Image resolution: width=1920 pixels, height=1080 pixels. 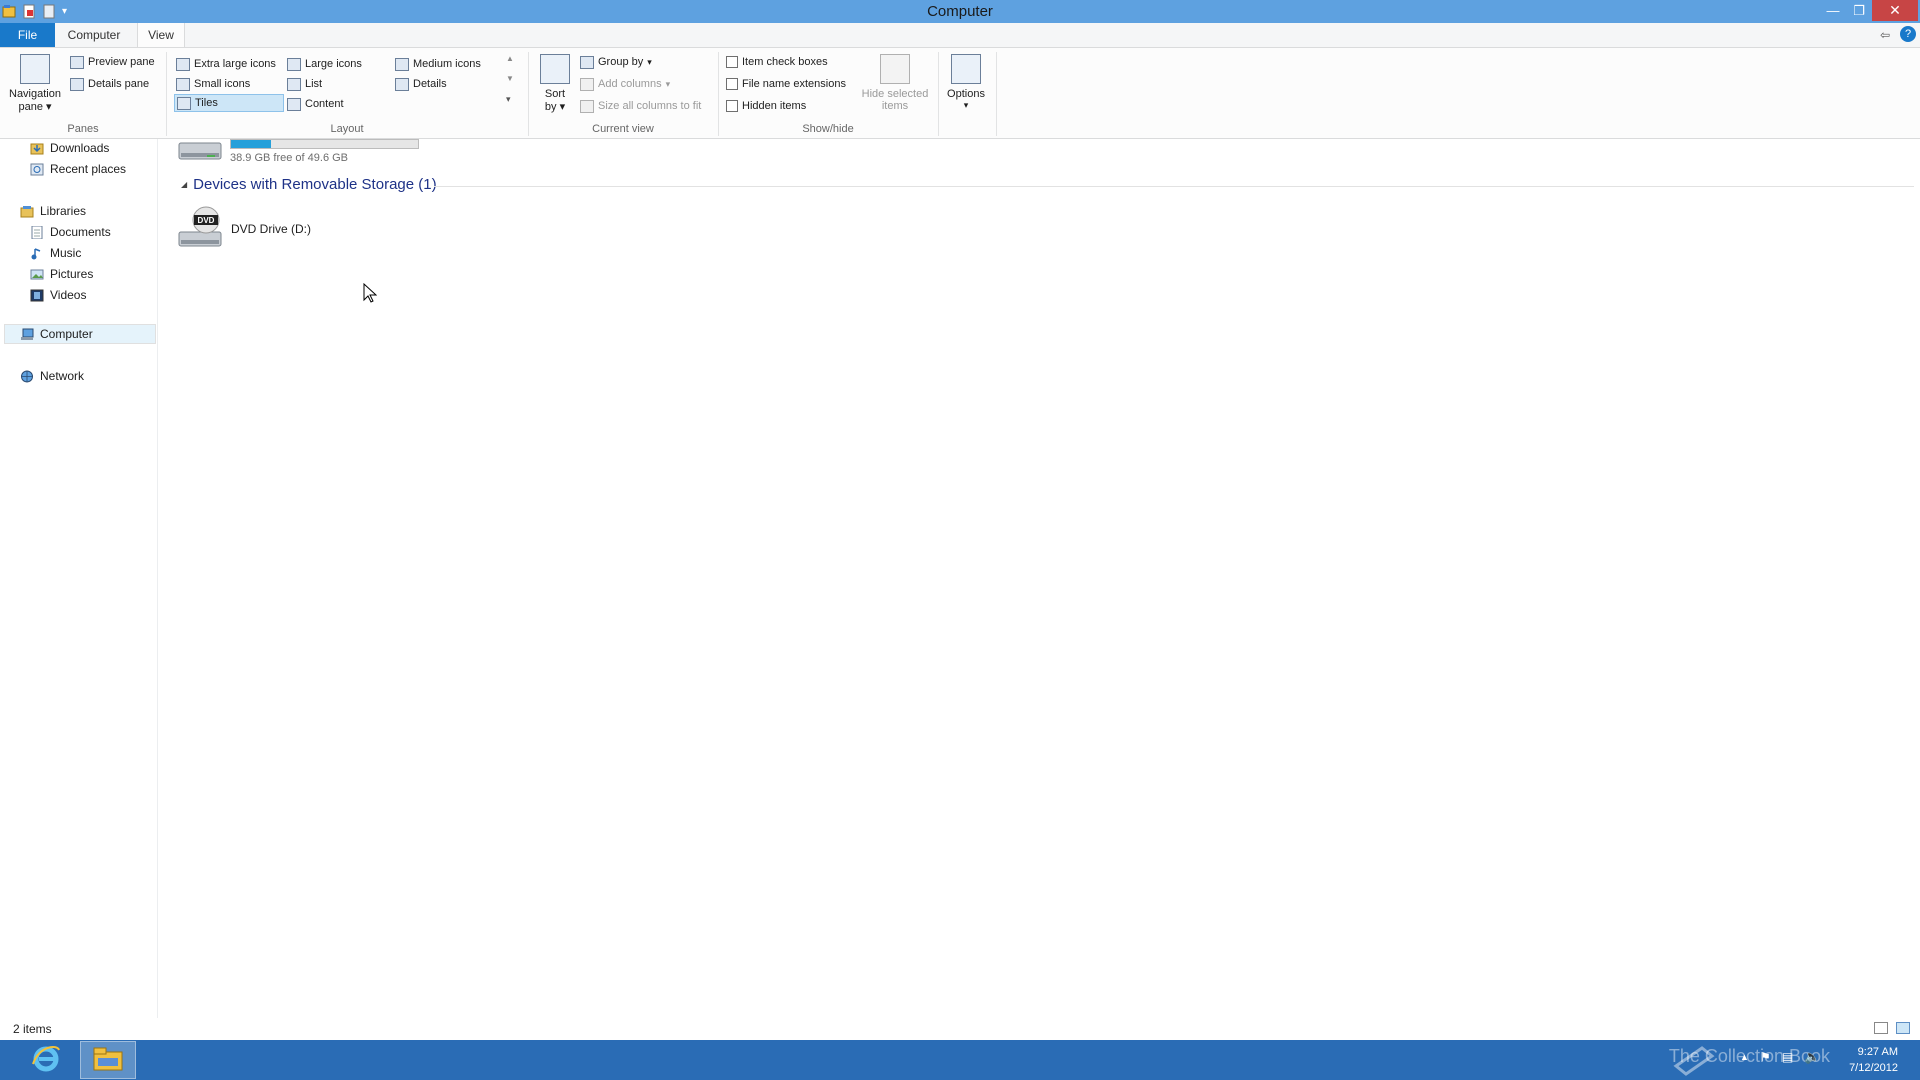 What do you see at coordinates (58, 295) in the screenshot?
I see `nav-item-videos: Videos` at bounding box center [58, 295].